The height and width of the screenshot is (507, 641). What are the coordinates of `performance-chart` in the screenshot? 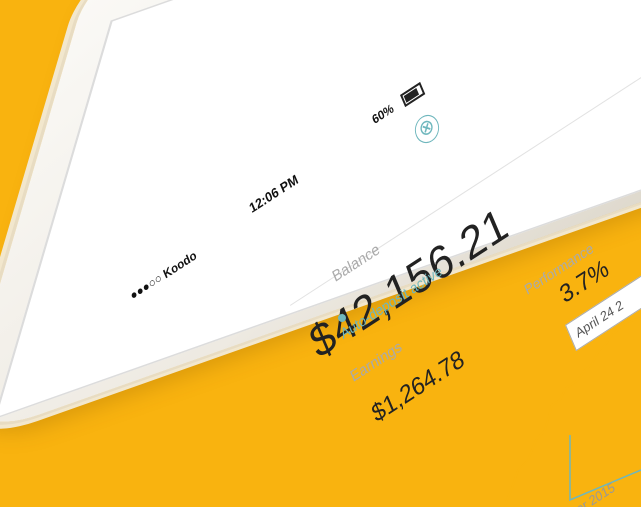 It's located at (572, 411).